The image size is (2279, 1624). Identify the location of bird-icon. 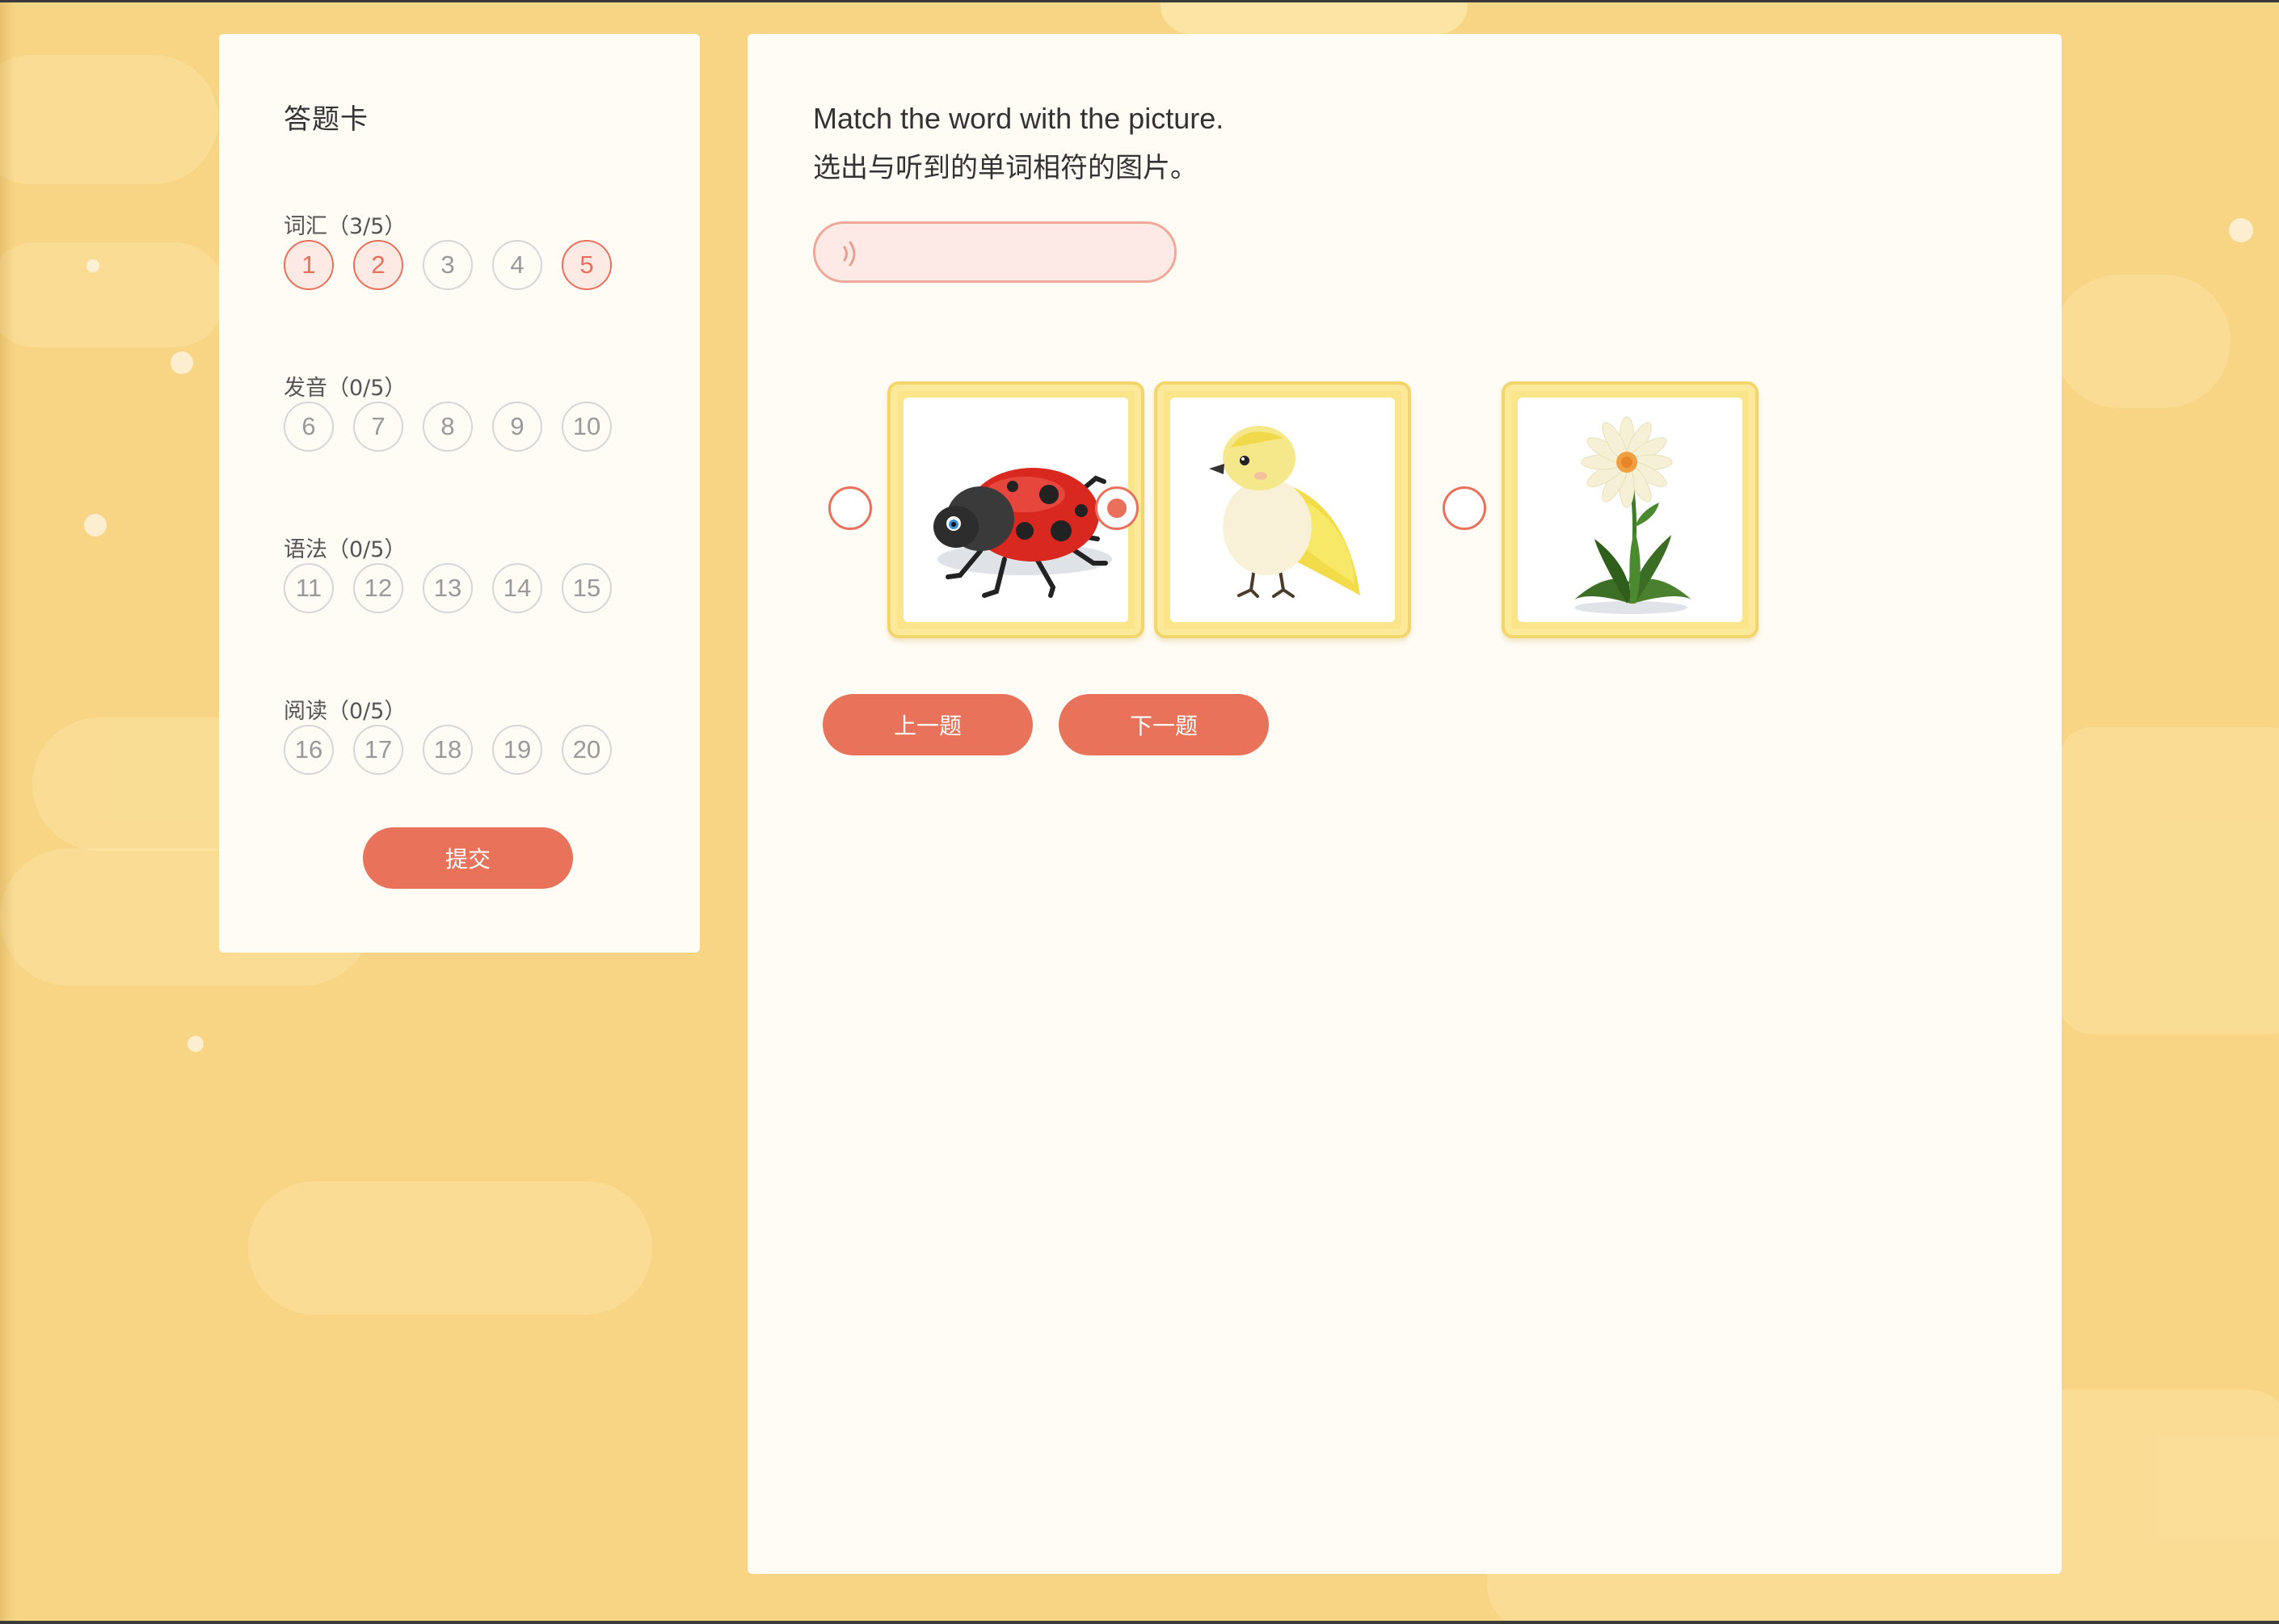
(1284, 512).